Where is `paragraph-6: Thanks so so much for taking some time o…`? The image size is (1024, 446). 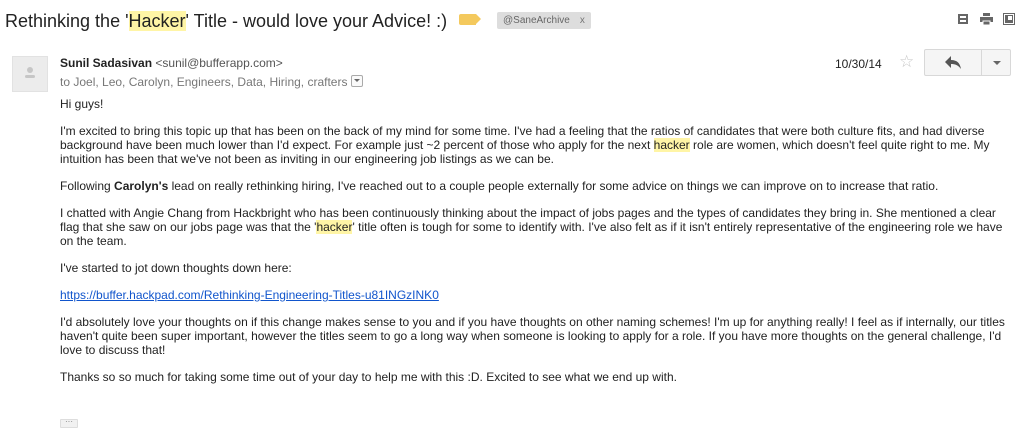
paragraph-6: Thanks so so much for taking some time o… is located at coordinates (368, 377).